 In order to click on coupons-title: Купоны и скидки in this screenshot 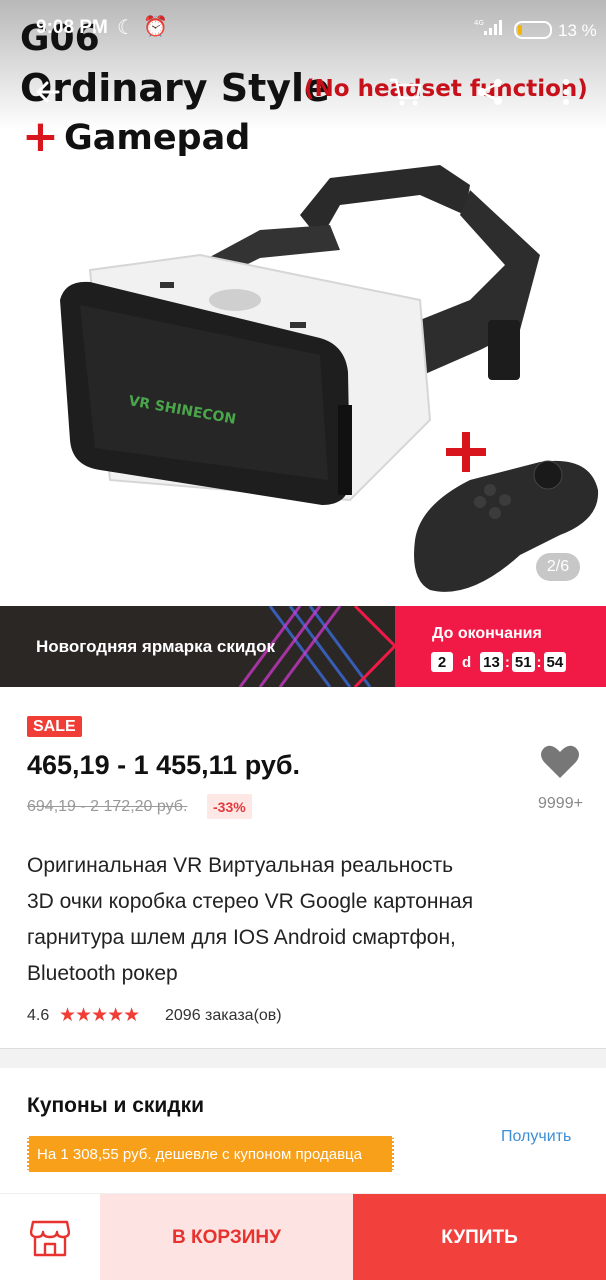, I will do `click(116, 1105)`.